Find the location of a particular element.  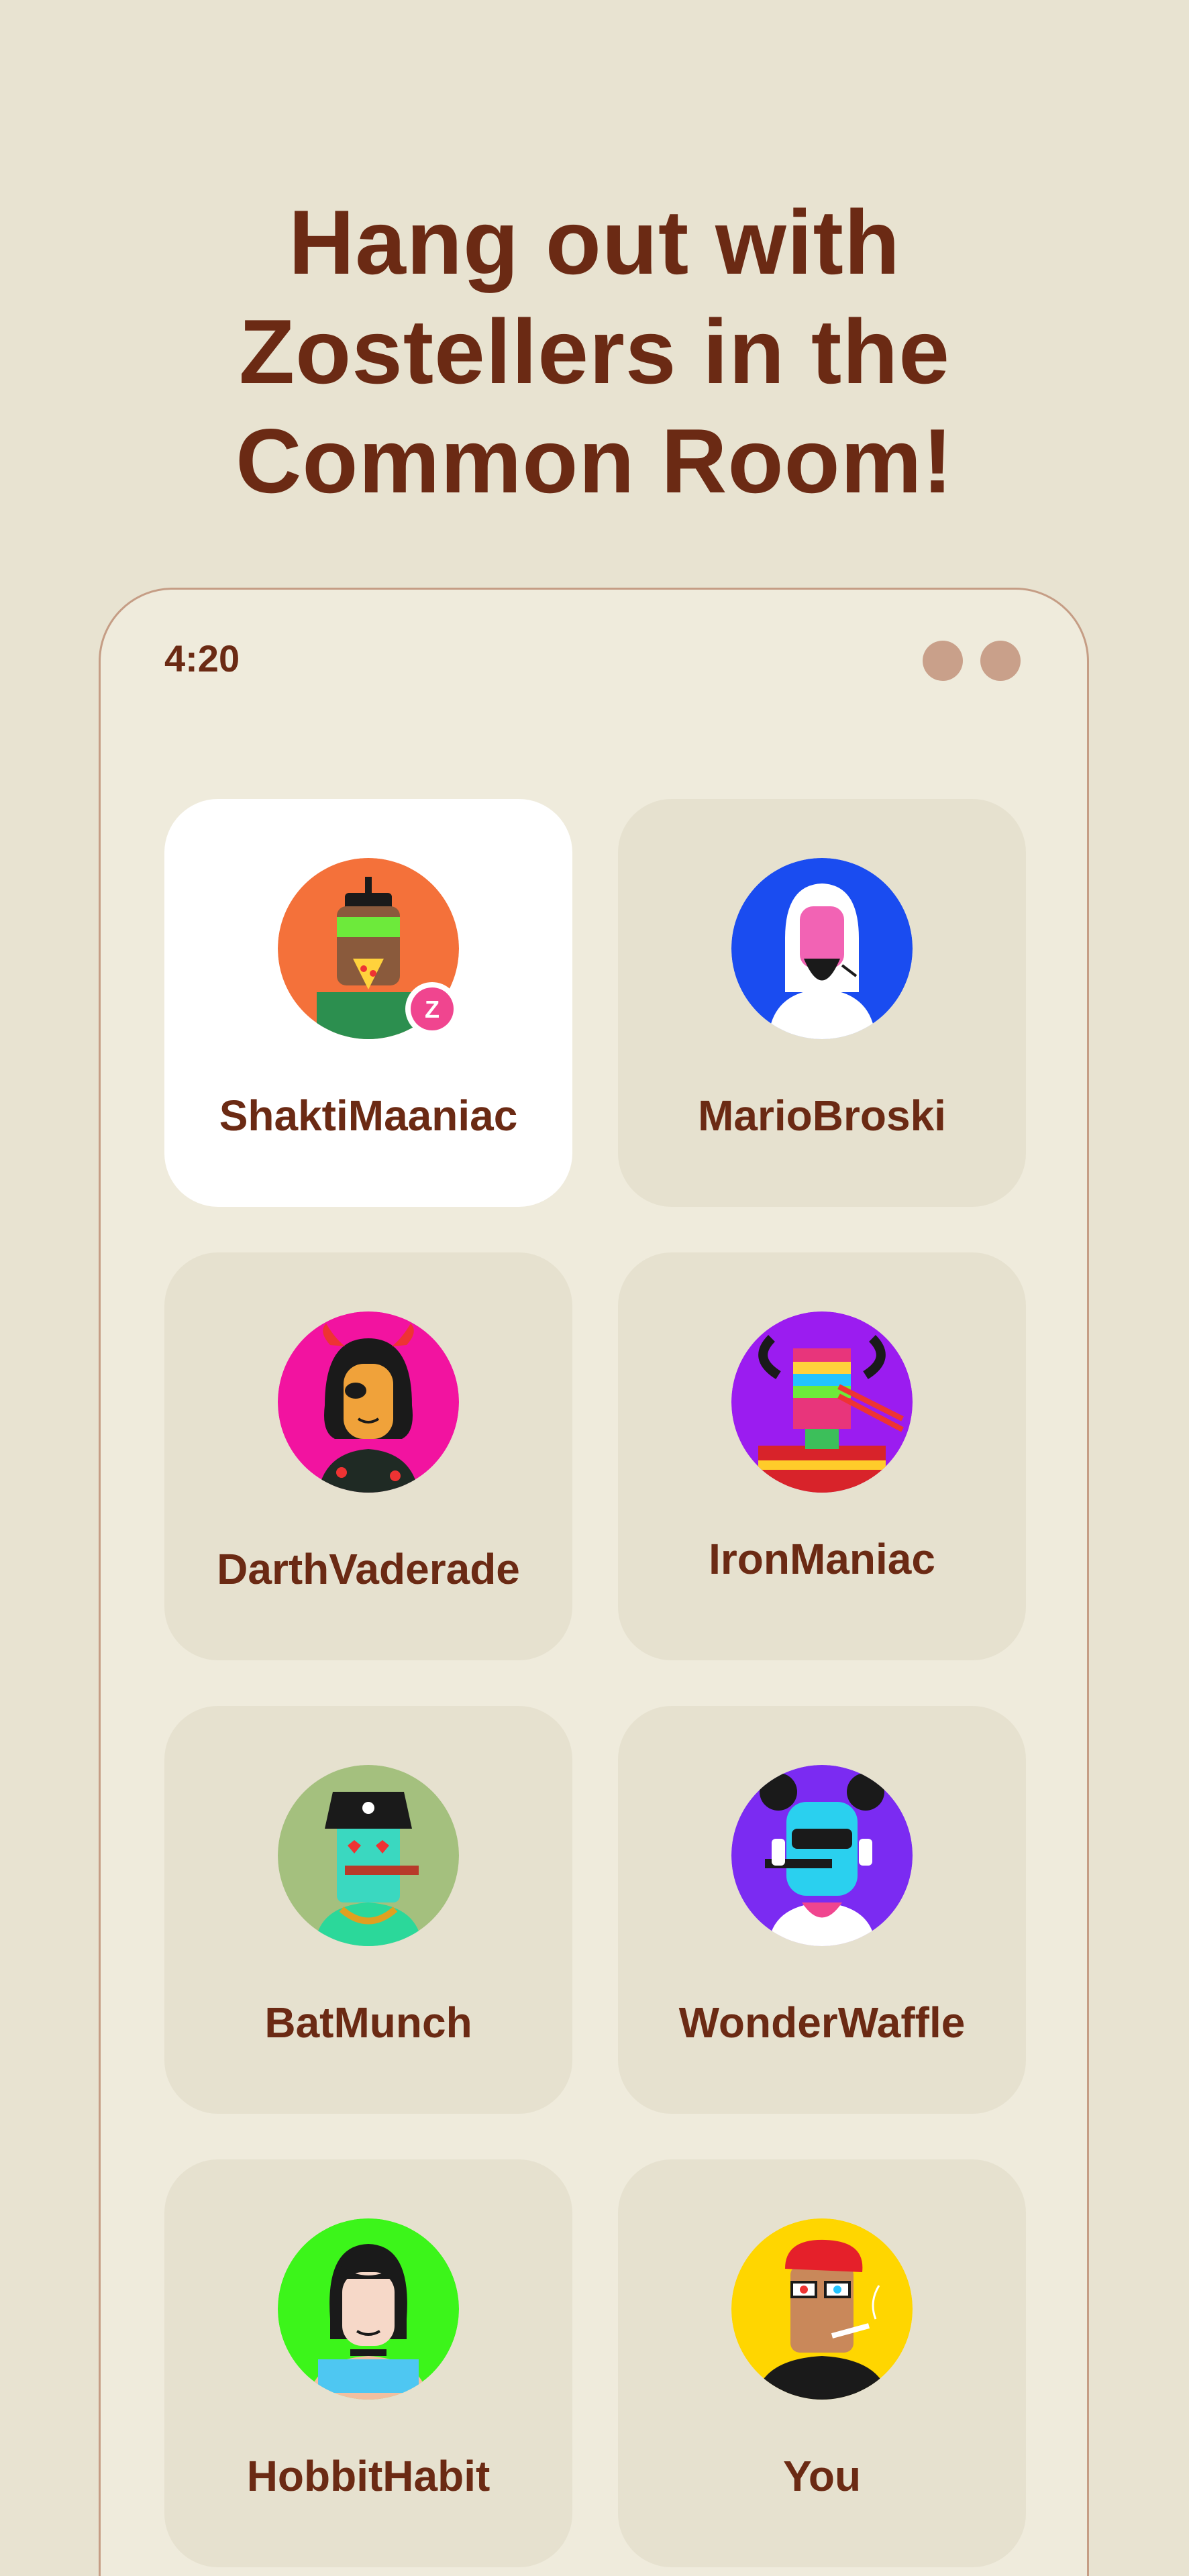

status-time: 4:20 is located at coordinates (202, 658).